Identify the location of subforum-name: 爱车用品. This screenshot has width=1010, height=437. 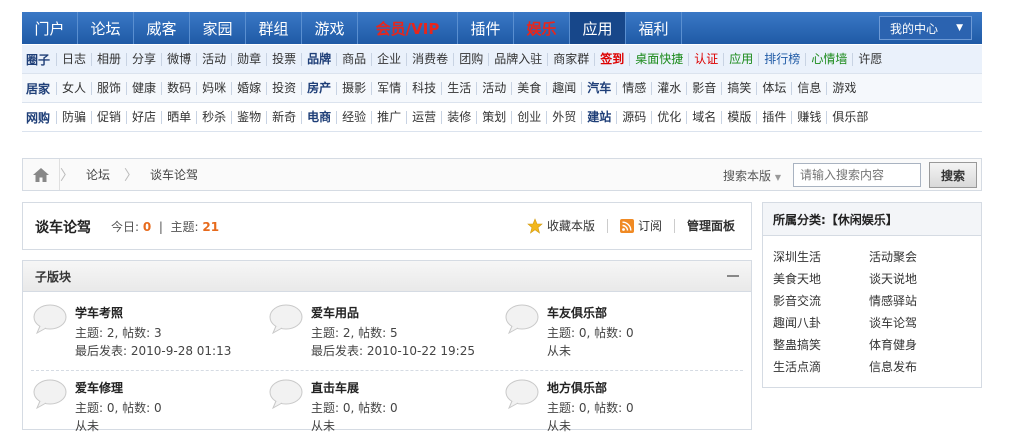
(335, 312).